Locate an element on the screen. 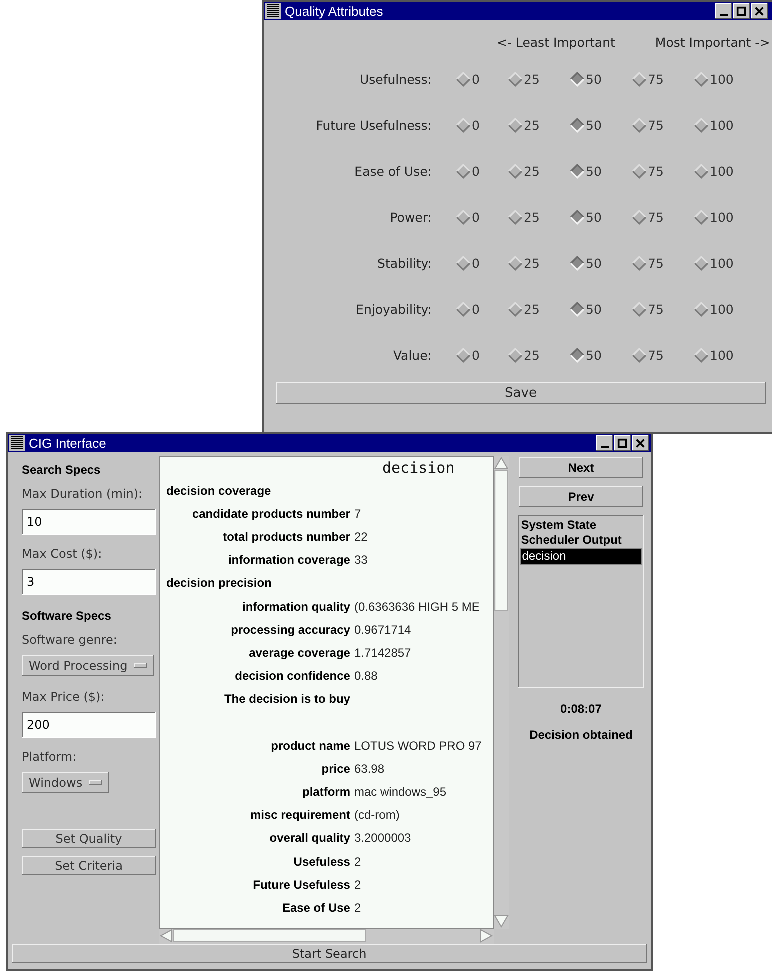 The image size is (772, 971). attribute-label: Ease of Use: is located at coordinates (393, 171).